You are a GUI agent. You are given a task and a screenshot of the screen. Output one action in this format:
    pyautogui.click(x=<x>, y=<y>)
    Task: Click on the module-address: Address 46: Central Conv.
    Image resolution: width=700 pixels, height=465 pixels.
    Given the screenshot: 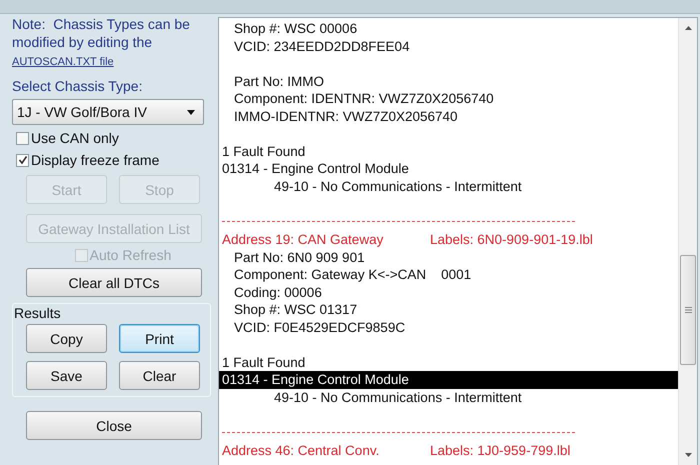 What is the action you would take?
    pyautogui.click(x=301, y=451)
    